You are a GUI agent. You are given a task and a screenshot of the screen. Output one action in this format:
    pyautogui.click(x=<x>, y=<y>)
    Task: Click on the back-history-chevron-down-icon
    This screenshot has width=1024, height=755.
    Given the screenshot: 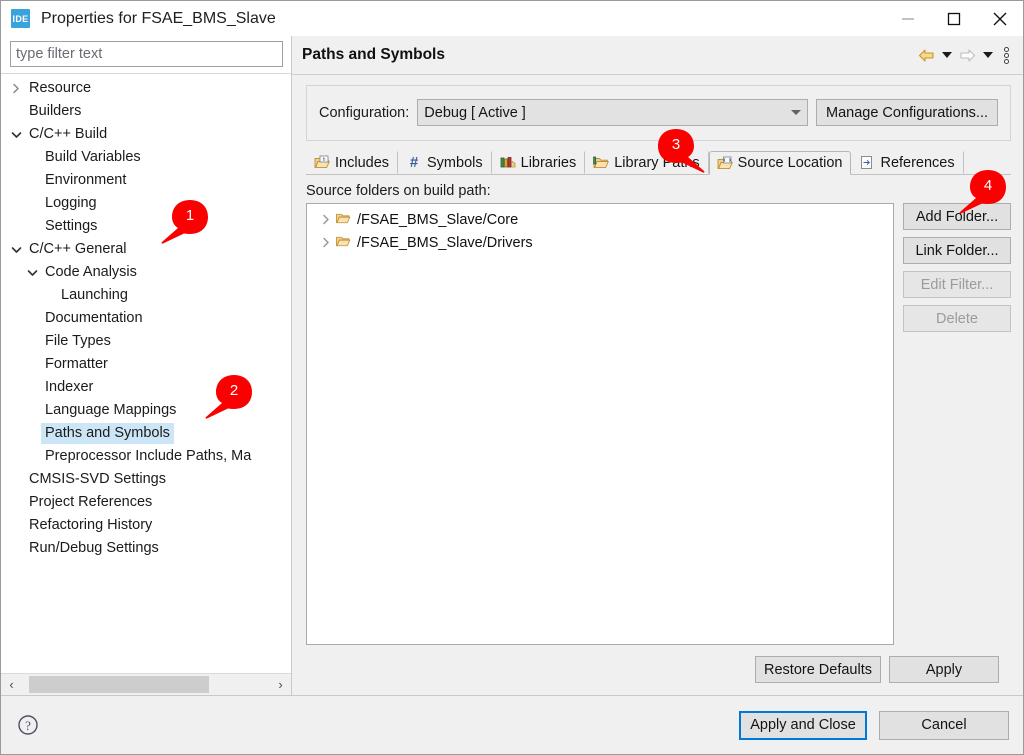 What is the action you would take?
    pyautogui.click(x=946, y=55)
    